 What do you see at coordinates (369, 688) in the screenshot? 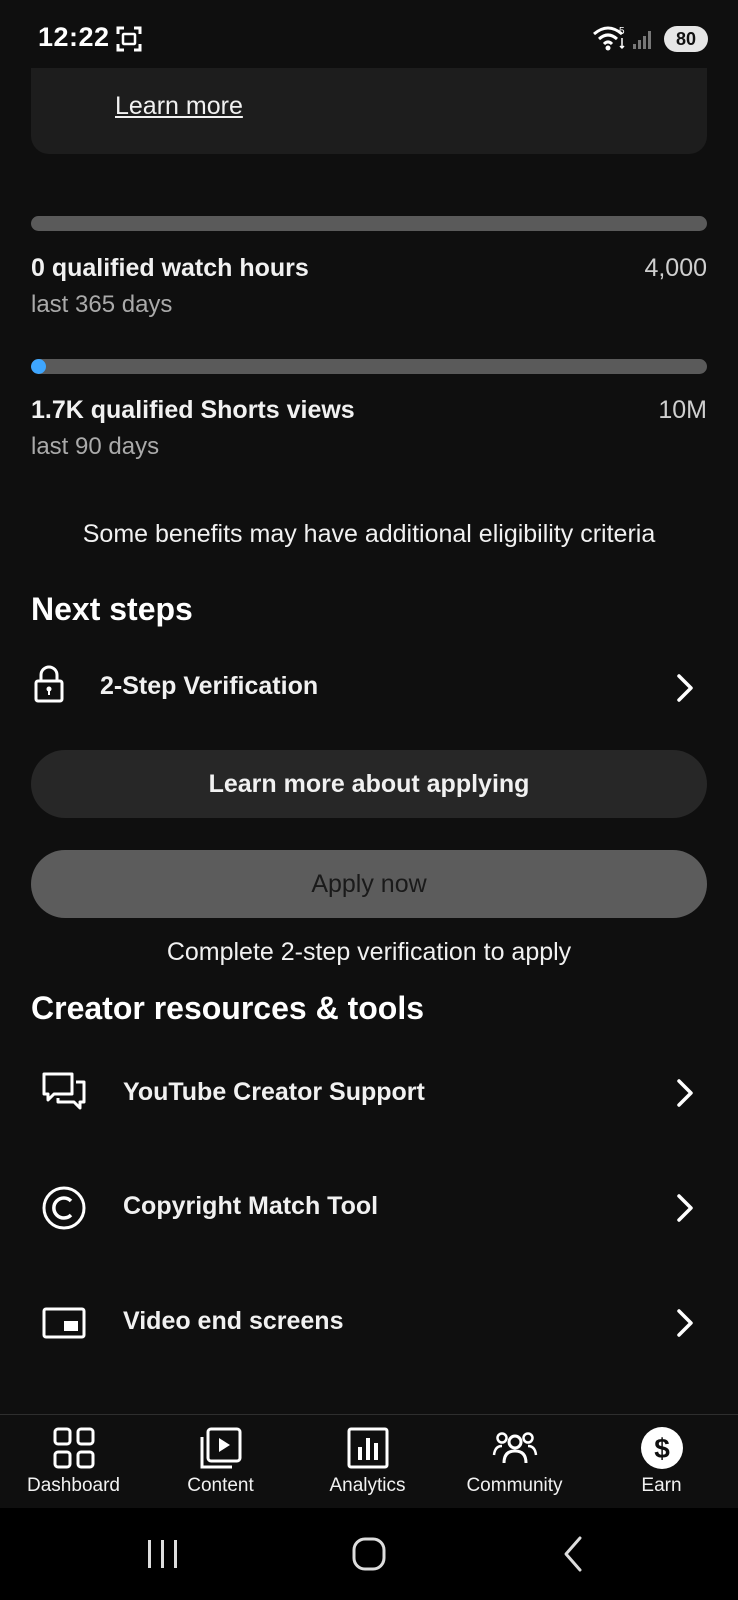
I see `list-item-2-step-verification: 2-Step Verification` at bounding box center [369, 688].